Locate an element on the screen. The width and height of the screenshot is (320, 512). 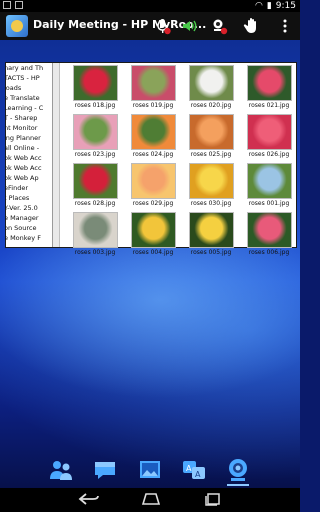
thumbnail-caption: roses 019.jpg is located at coordinates (153, 105).